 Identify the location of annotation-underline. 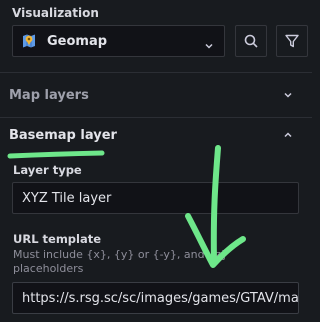
(56, 154).